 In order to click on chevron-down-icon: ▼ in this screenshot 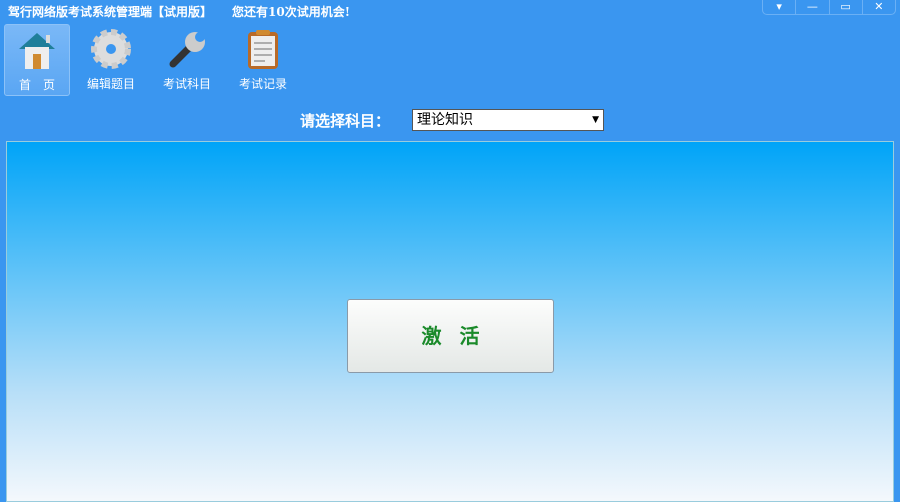, I will do `click(595, 120)`.